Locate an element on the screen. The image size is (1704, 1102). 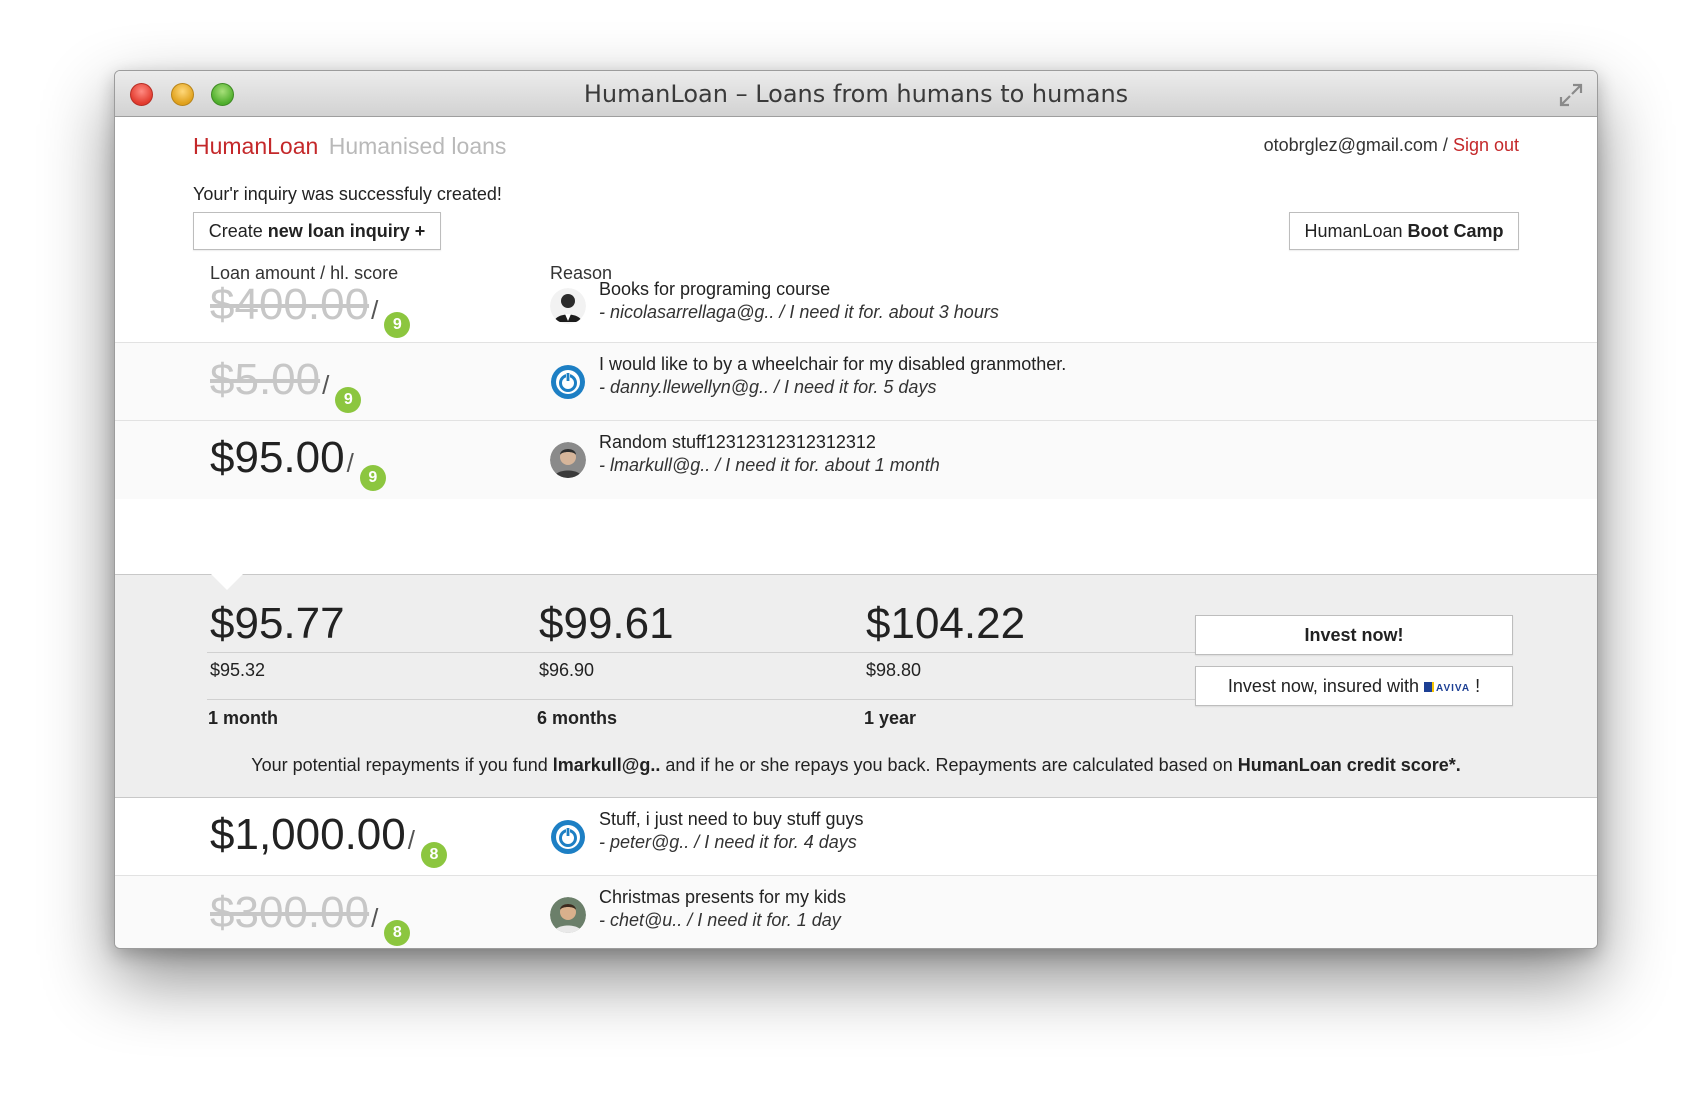
note-text: Your potential repayments if you fund is located at coordinates (399, 765).